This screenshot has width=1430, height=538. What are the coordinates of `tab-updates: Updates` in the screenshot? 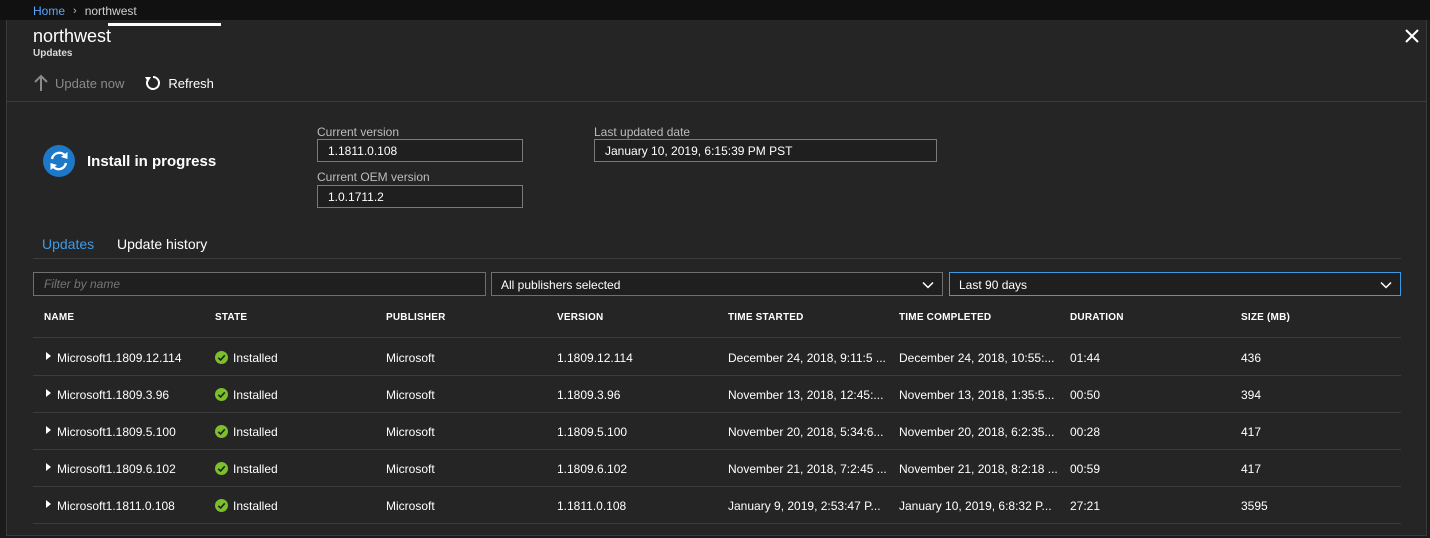 It's located at (68, 244).